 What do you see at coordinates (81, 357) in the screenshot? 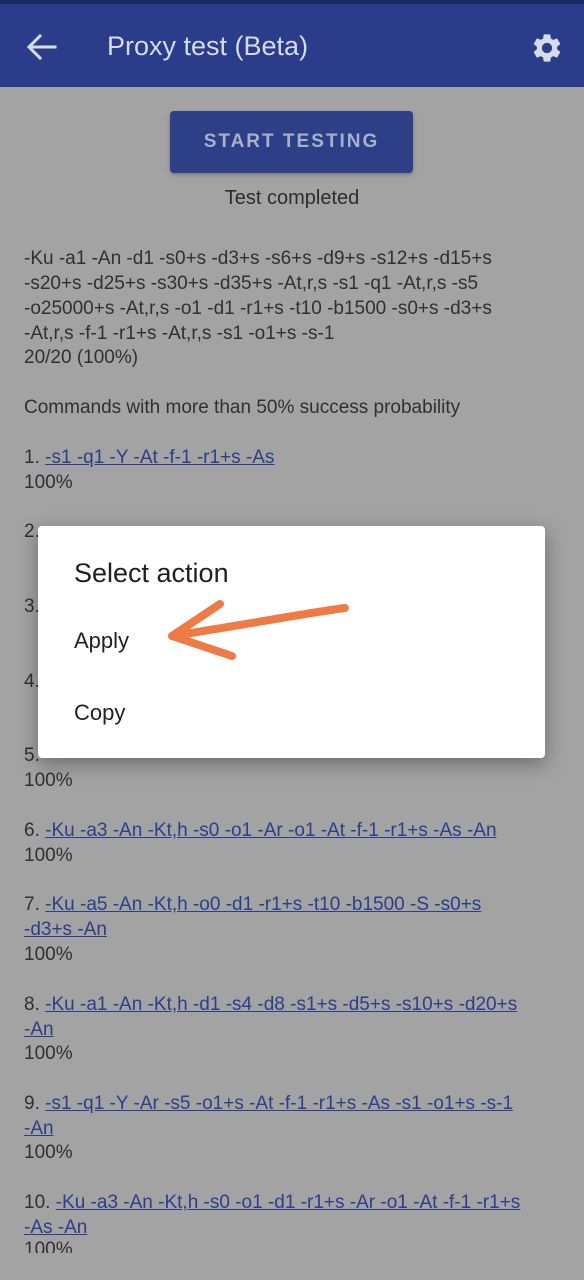
I see `summary-result: 20/20 (100%)` at bounding box center [81, 357].